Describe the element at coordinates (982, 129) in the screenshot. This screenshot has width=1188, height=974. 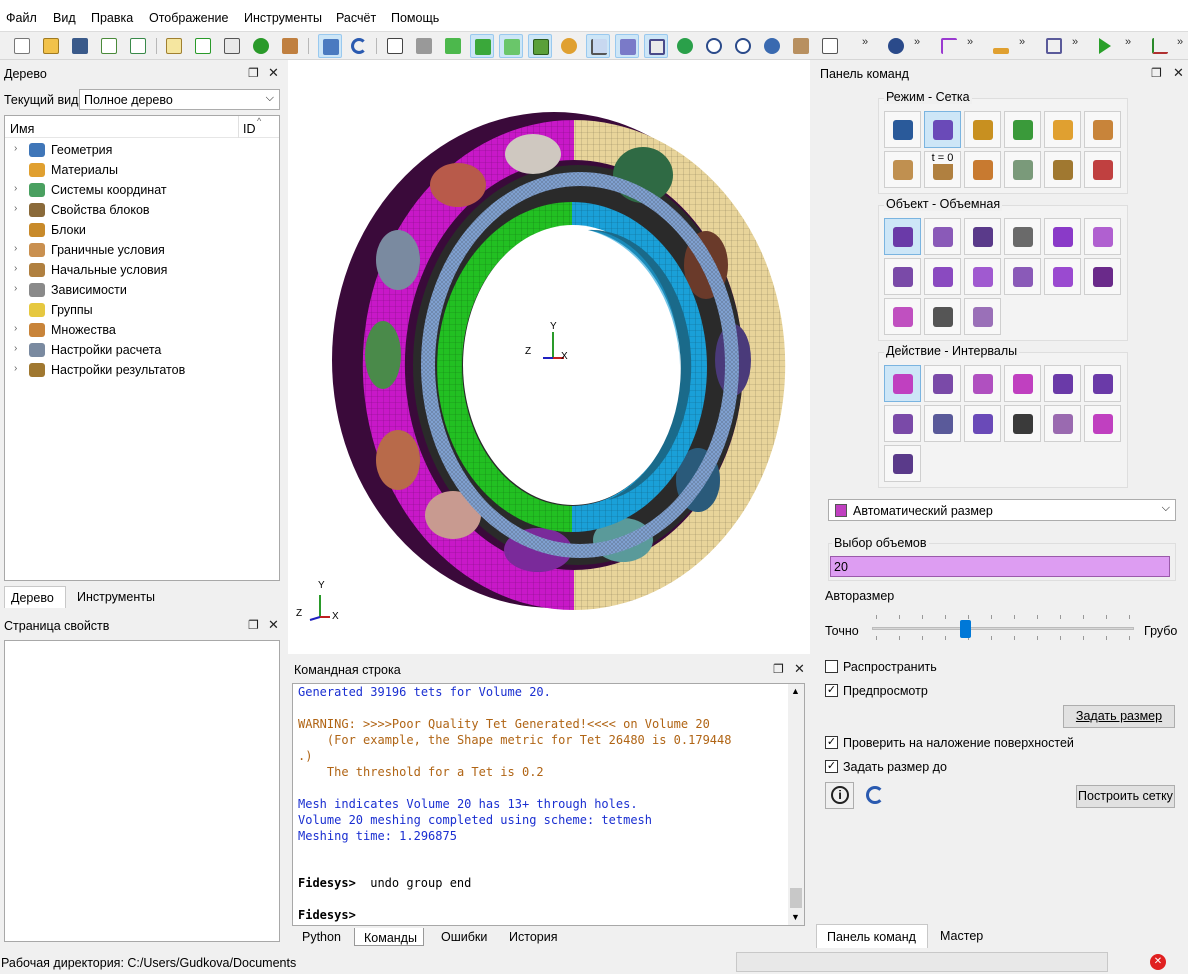
I see `material-mode-button` at that location.